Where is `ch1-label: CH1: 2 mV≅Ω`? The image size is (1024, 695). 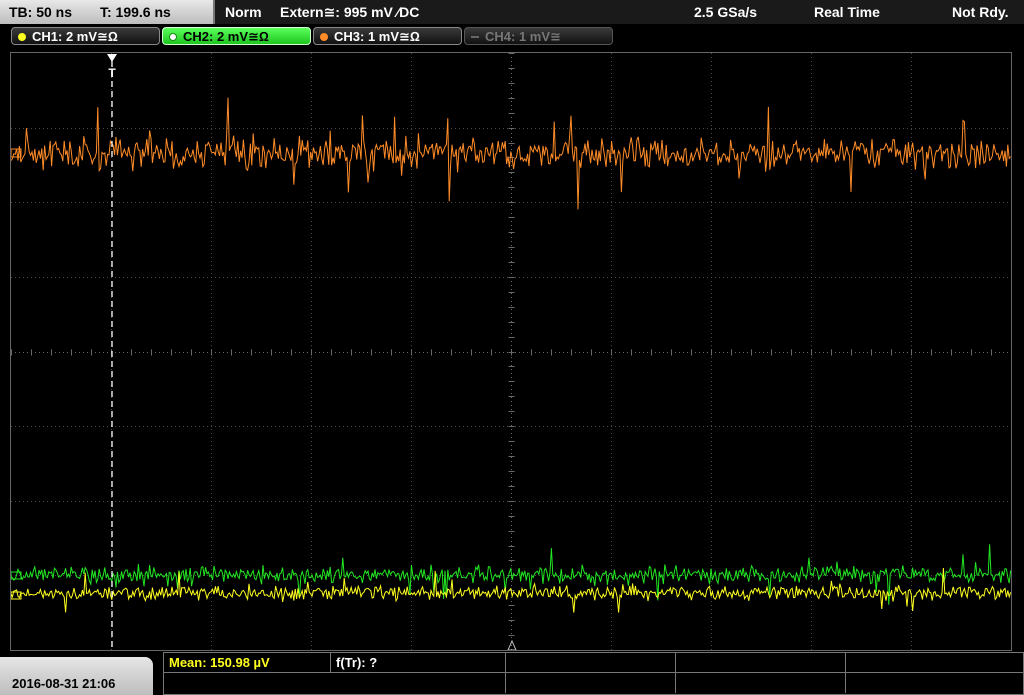 ch1-label: CH1: 2 mV≅Ω is located at coordinates (75, 36).